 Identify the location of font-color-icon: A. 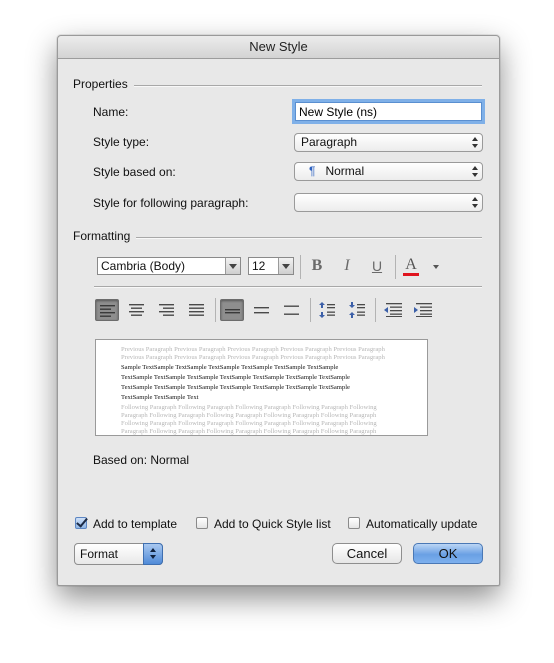
(411, 264).